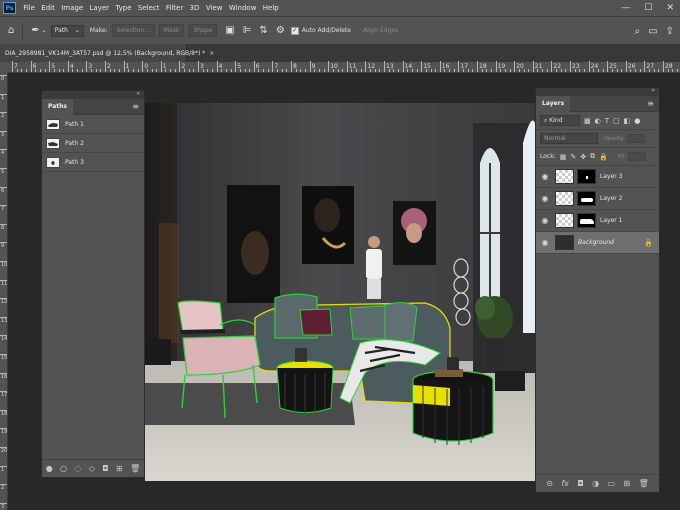 The height and width of the screenshot is (510, 680). I want to click on layer-style-icon: fx, so click(565, 483).